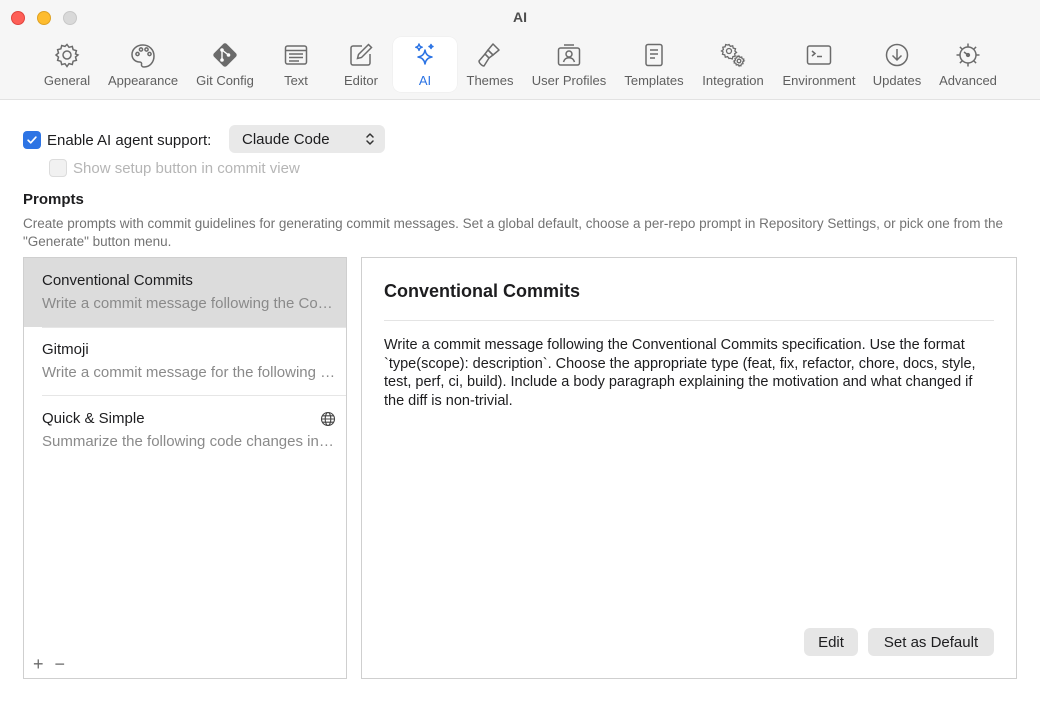  Describe the element at coordinates (897, 55) in the screenshot. I see `download-circle-icon` at that location.